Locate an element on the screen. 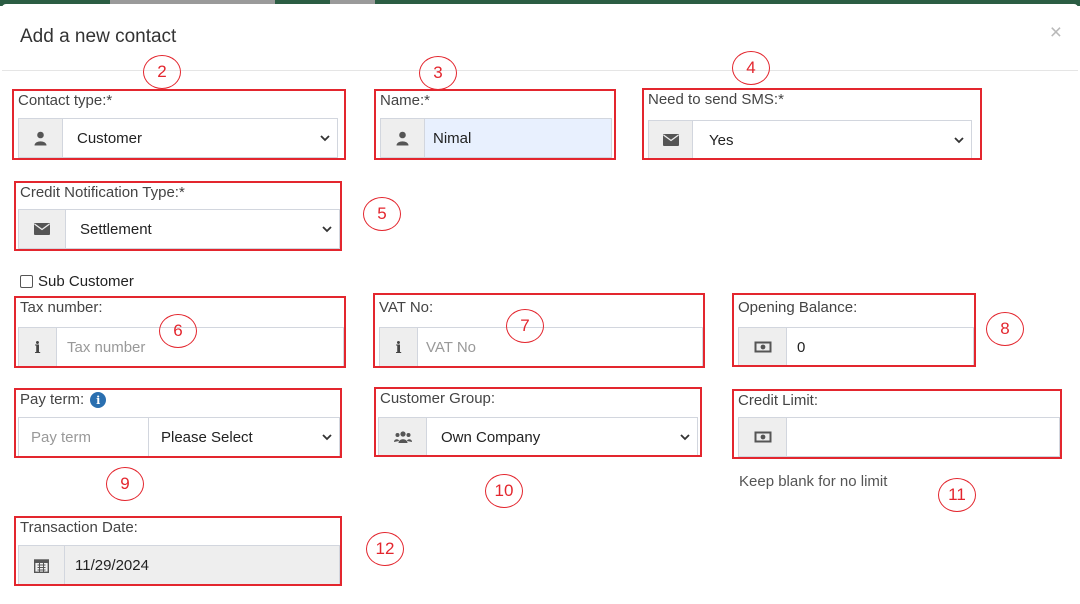  sub-customer-checkbox: Sub Customer is located at coordinates (77, 281).